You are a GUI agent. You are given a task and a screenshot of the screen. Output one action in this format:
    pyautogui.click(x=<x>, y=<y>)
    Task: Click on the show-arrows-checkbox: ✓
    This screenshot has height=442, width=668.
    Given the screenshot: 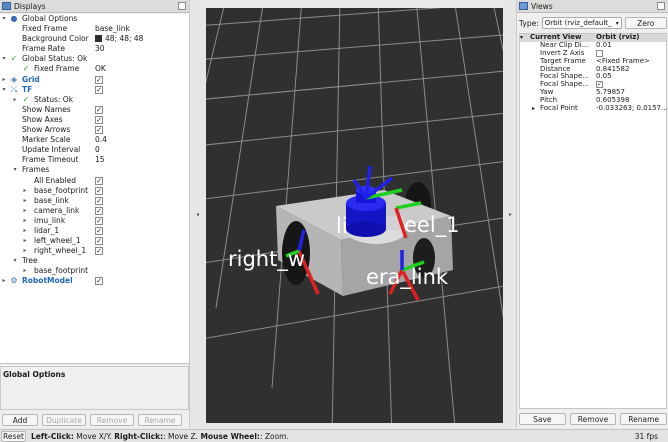 What is the action you would take?
    pyautogui.click(x=99, y=130)
    